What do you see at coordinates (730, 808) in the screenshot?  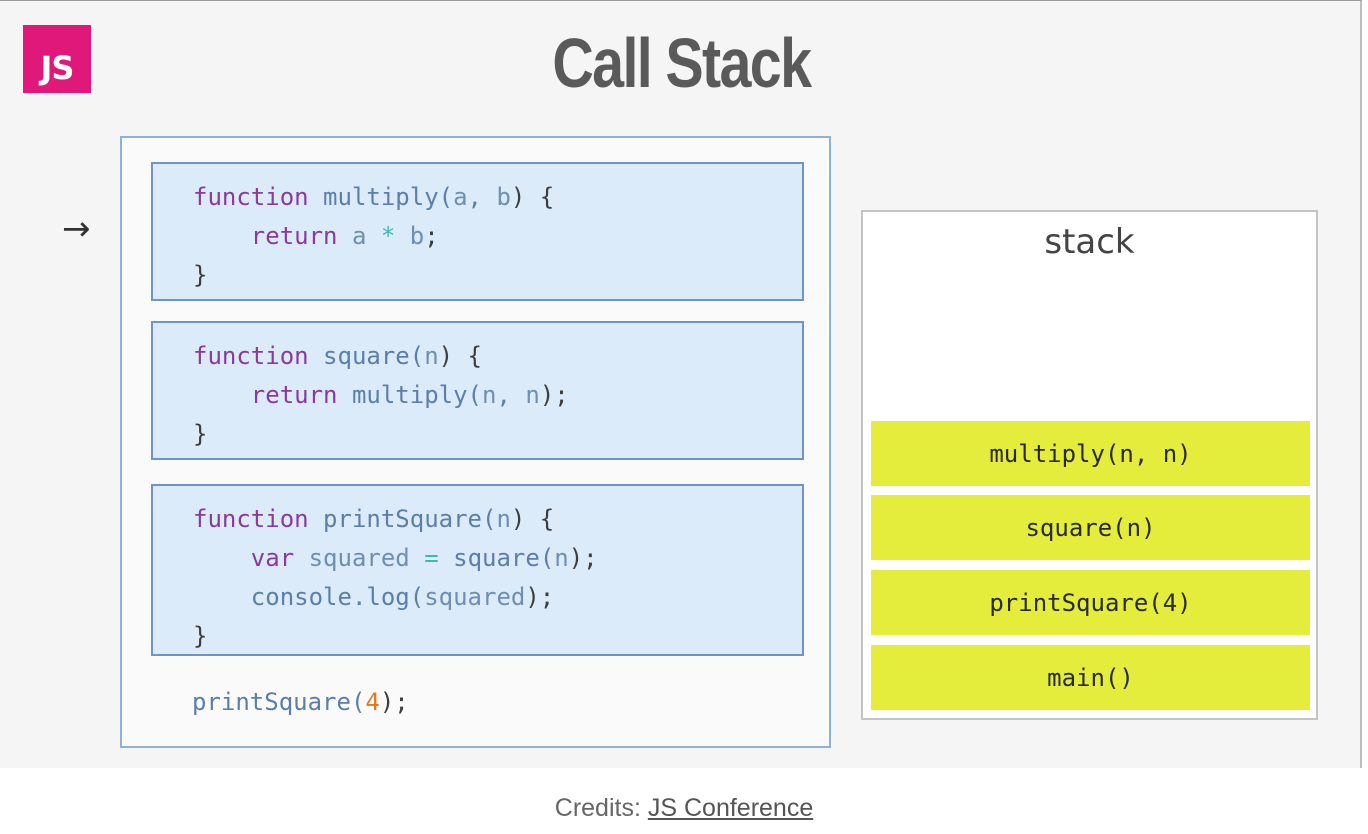 I see `credits-link: JS Conference` at bounding box center [730, 808].